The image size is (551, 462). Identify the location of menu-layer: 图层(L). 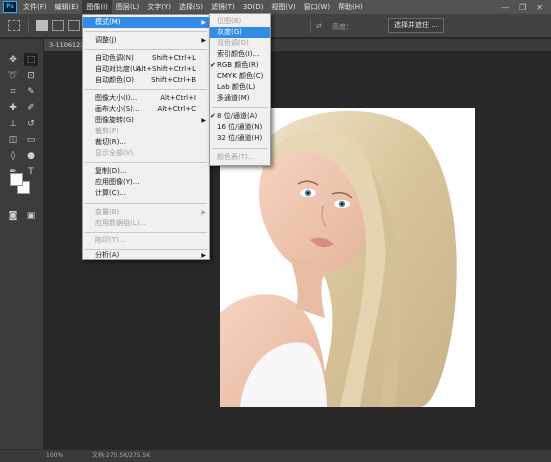
(127, 7).